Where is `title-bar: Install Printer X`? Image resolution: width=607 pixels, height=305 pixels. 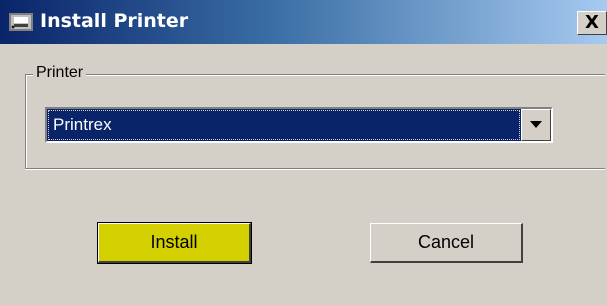 title-bar: Install Printer X is located at coordinates (303, 22).